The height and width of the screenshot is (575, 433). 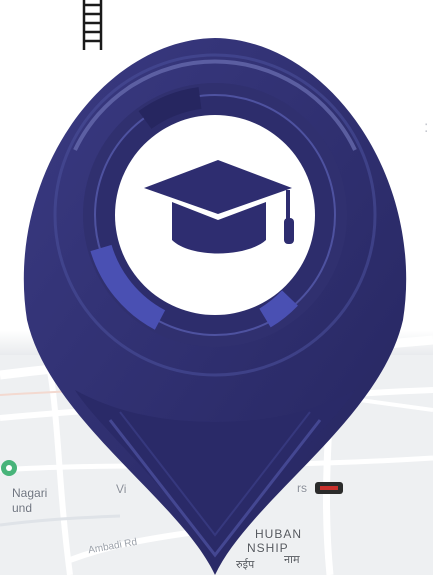 What do you see at coordinates (121, 489) in the screenshot?
I see `map-label-vi: Vi` at bounding box center [121, 489].